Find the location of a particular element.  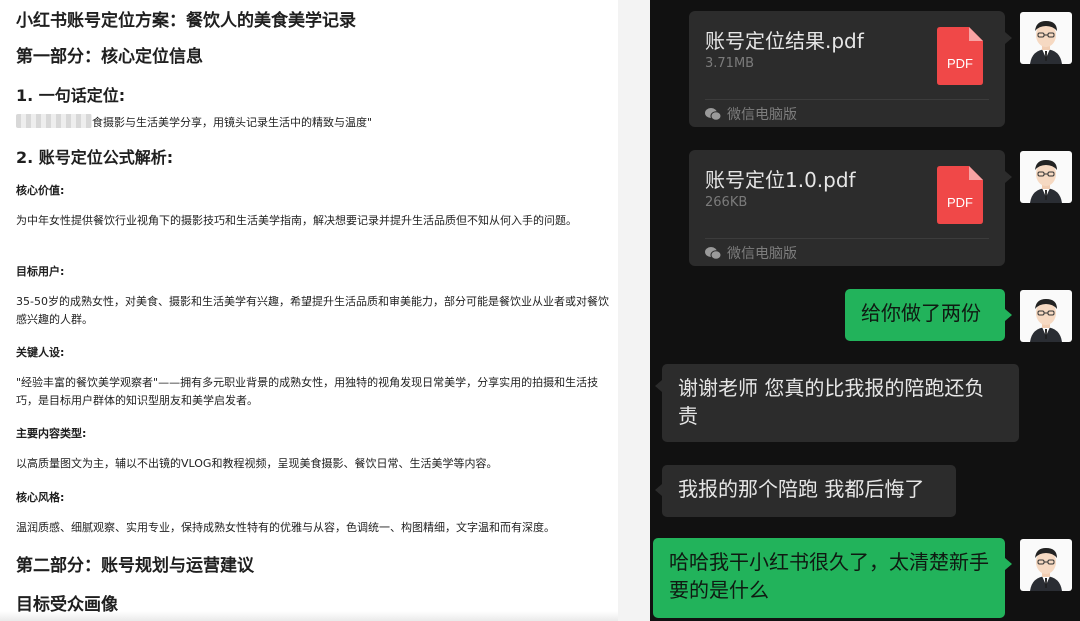

file-message-1: 账号定位结果.pdf 3.71MB PDF 微信电脑版 is located at coordinates (847, 69).